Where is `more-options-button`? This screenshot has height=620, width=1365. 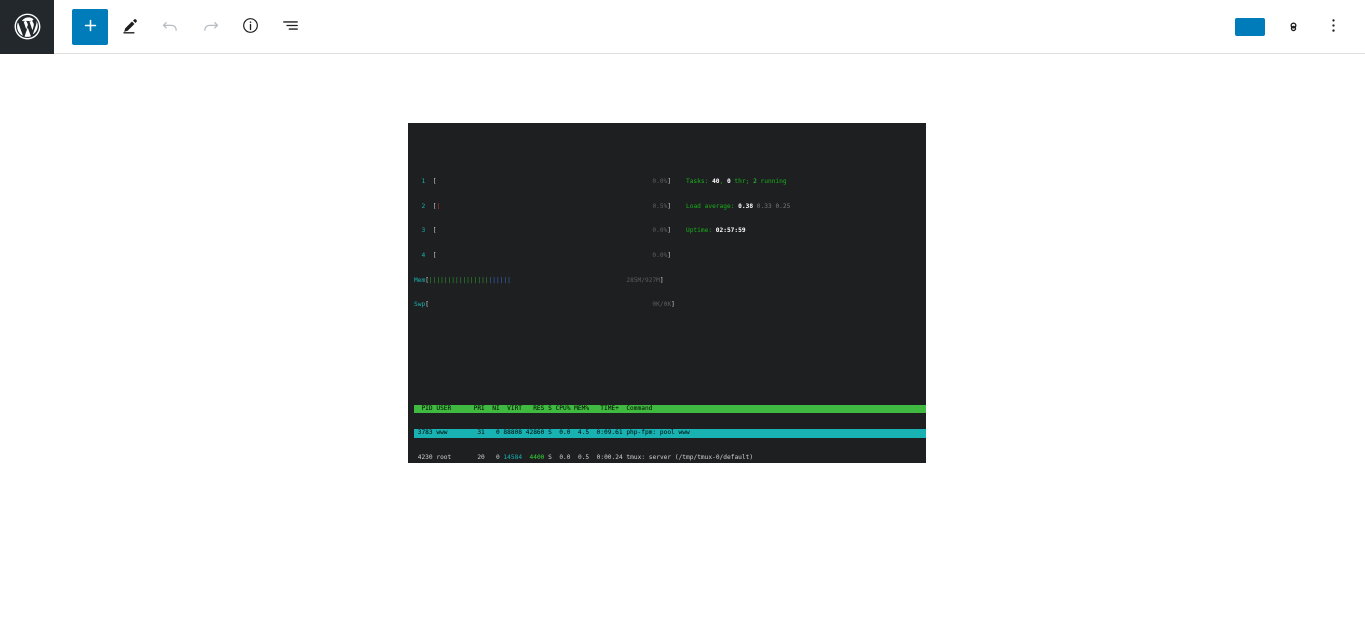 more-options-button is located at coordinates (1333, 27).